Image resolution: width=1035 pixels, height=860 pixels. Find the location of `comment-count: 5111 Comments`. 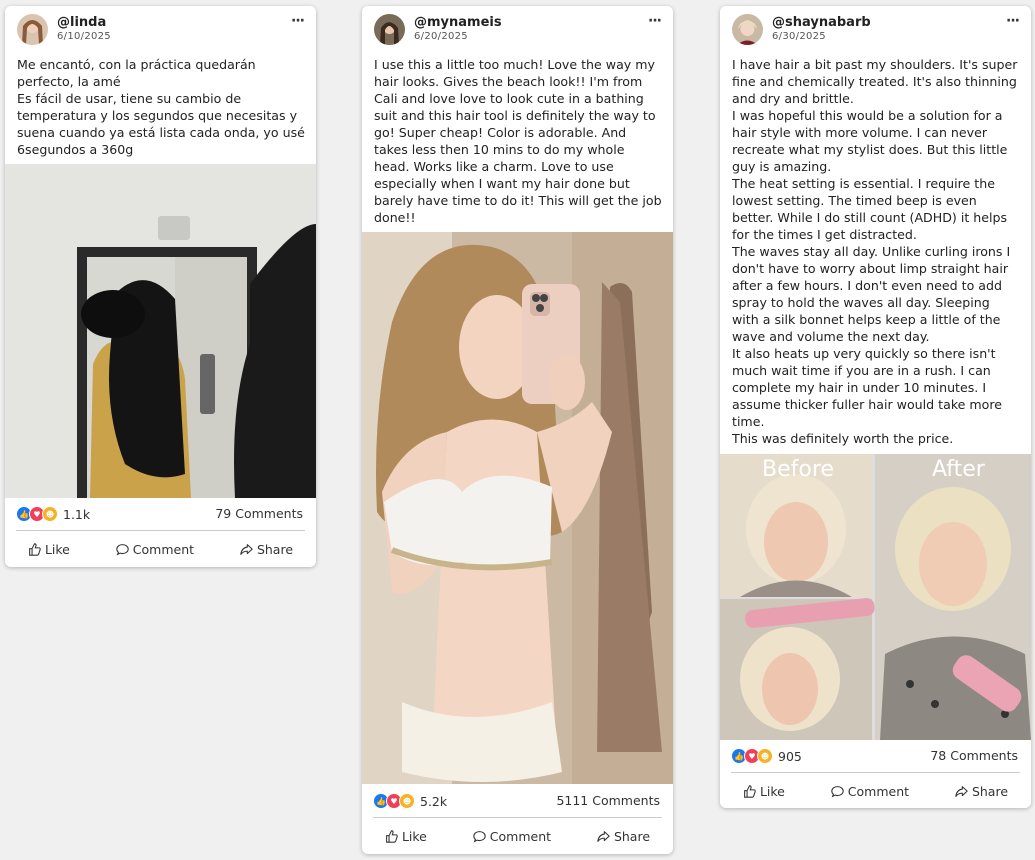

comment-count: 5111 Comments is located at coordinates (608, 800).